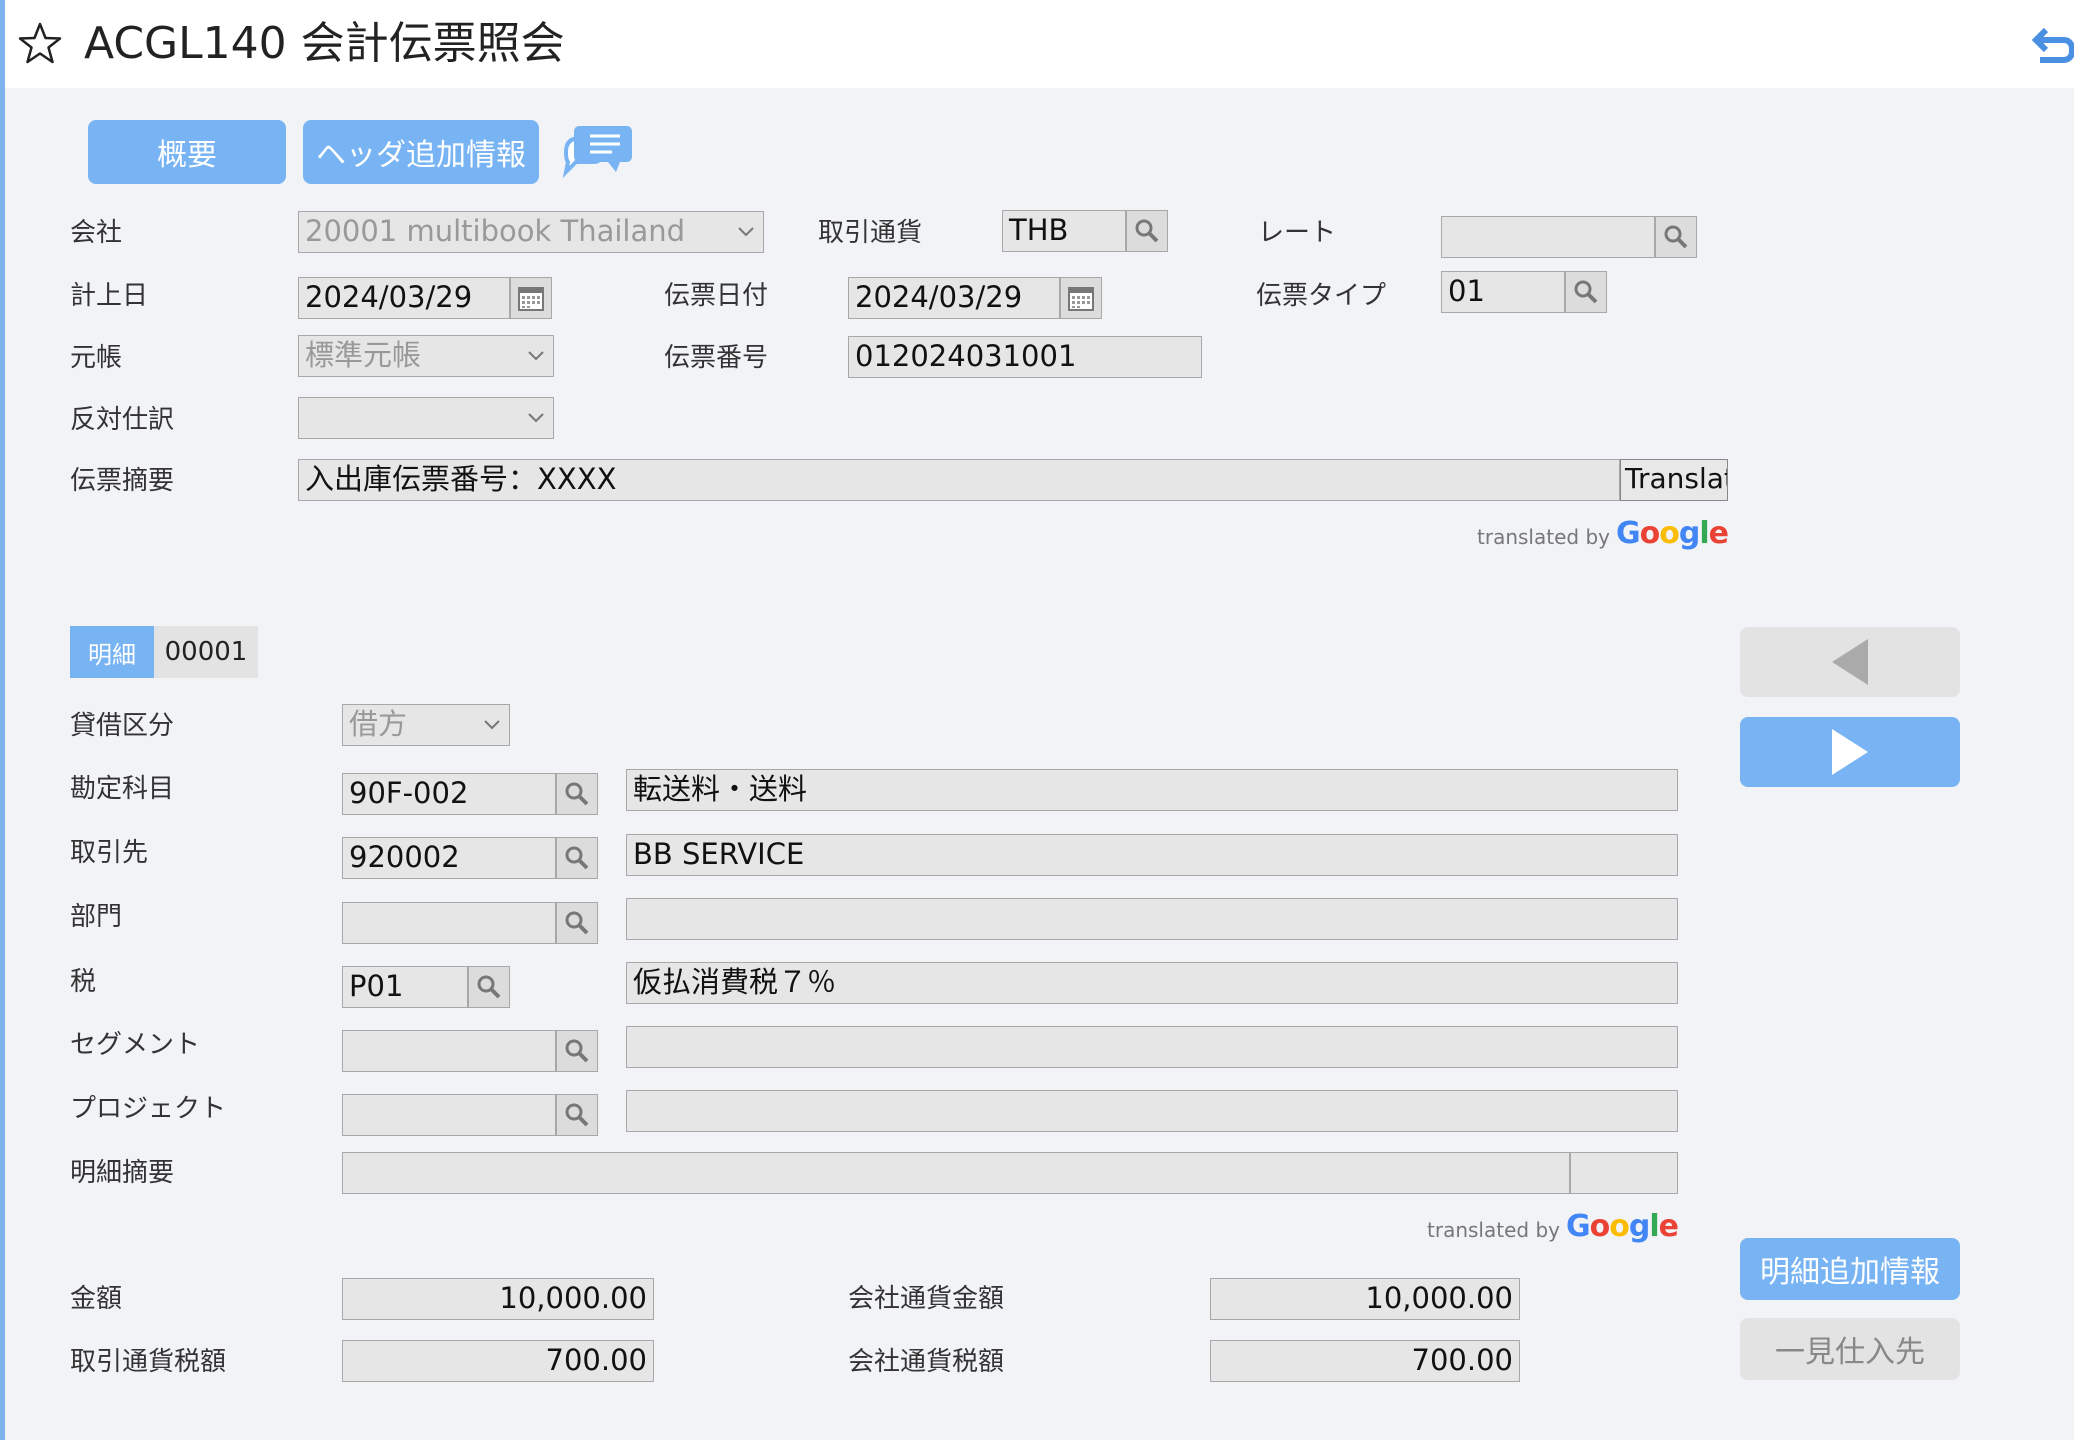 This screenshot has width=2074, height=1440. I want to click on company-select: 20001 multibook Thailand, so click(531, 232).